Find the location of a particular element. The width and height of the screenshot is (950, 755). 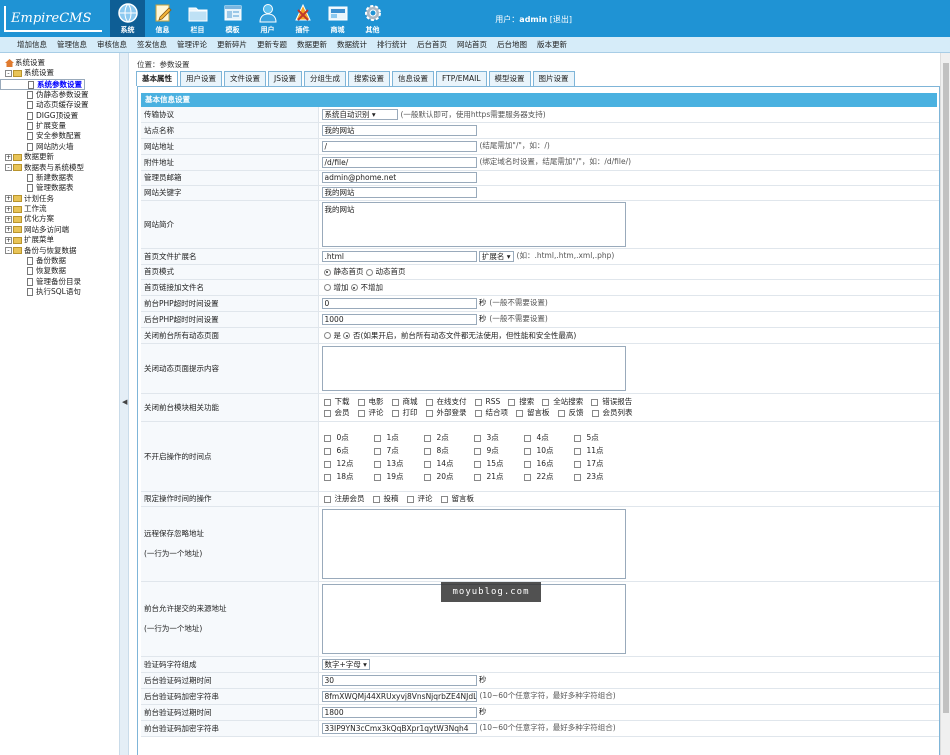

subnav-item: 排行统计 is located at coordinates (392, 44).